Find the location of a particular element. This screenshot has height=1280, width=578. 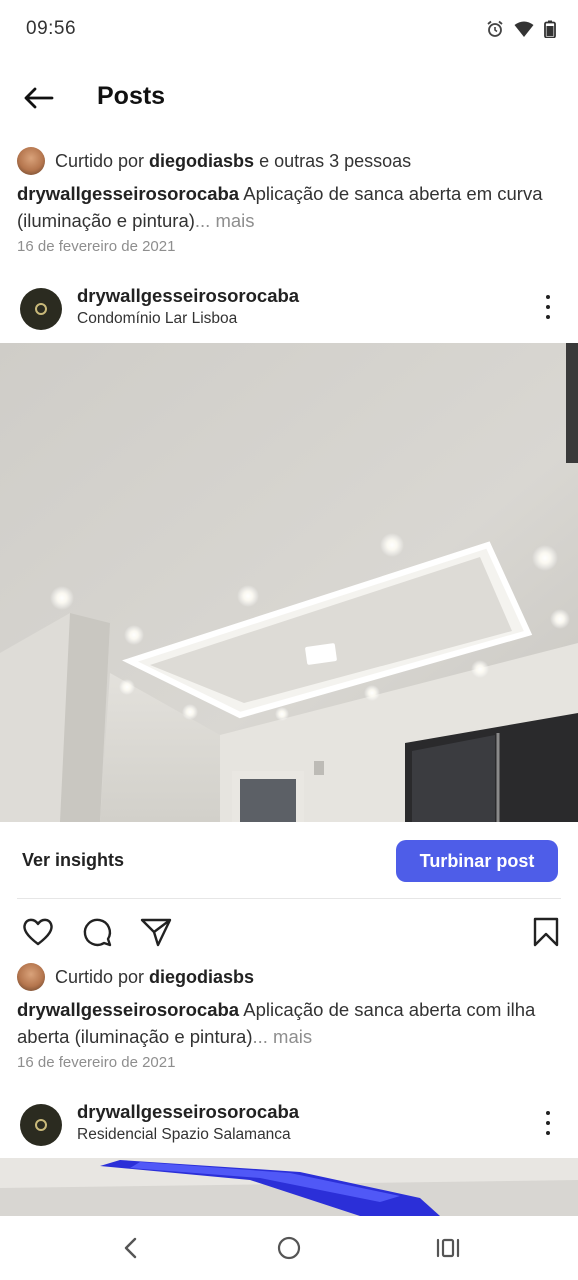

bookmark-icon is located at coordinates (546, 932).